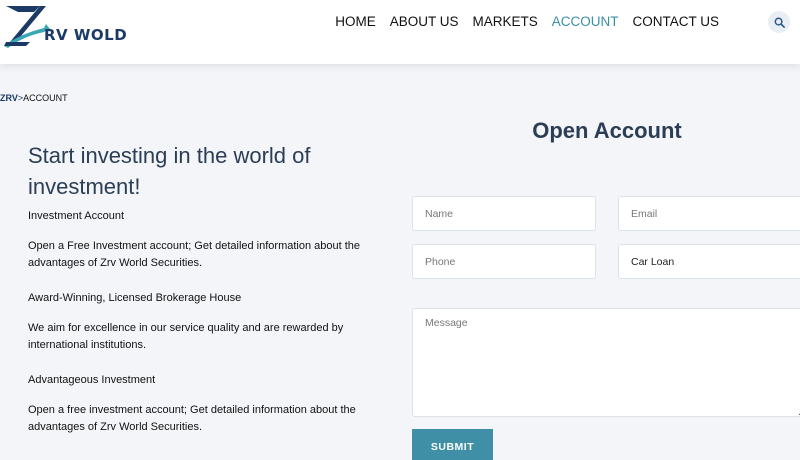 The height and width of the screenshot is (460, 800). I want to click on breadcrumb: ZRV>ACCOUNT, so click(34, 98).